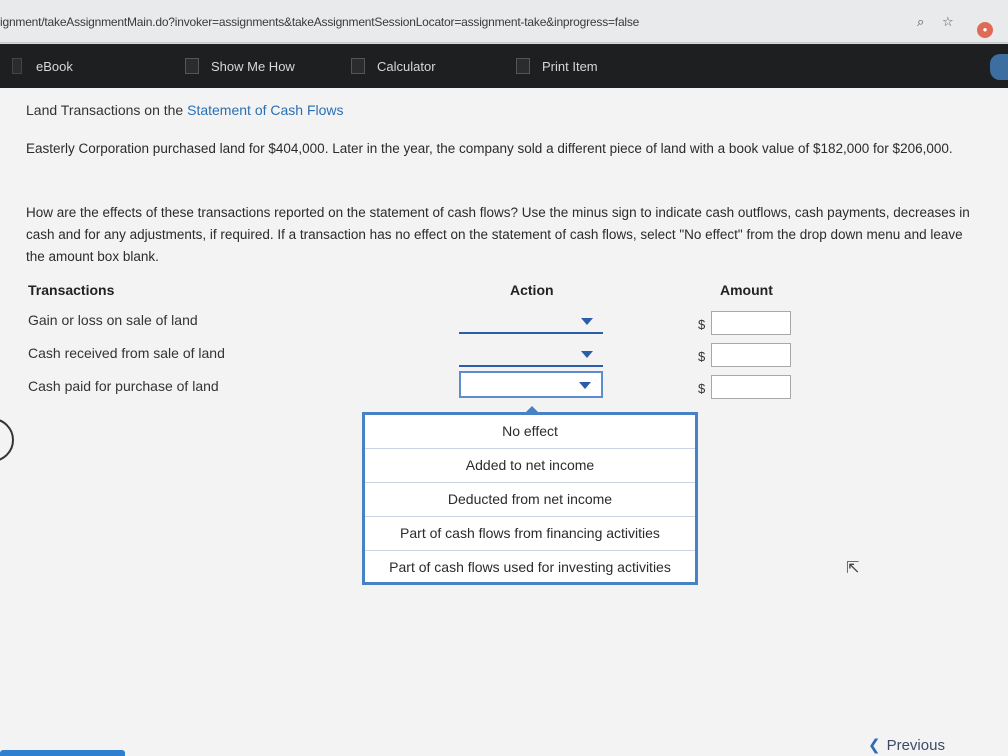 The image size is (1008, 756). Describe the element at coordinates (358, 66) in the screenshot. I see `calculator-icon` at that location.